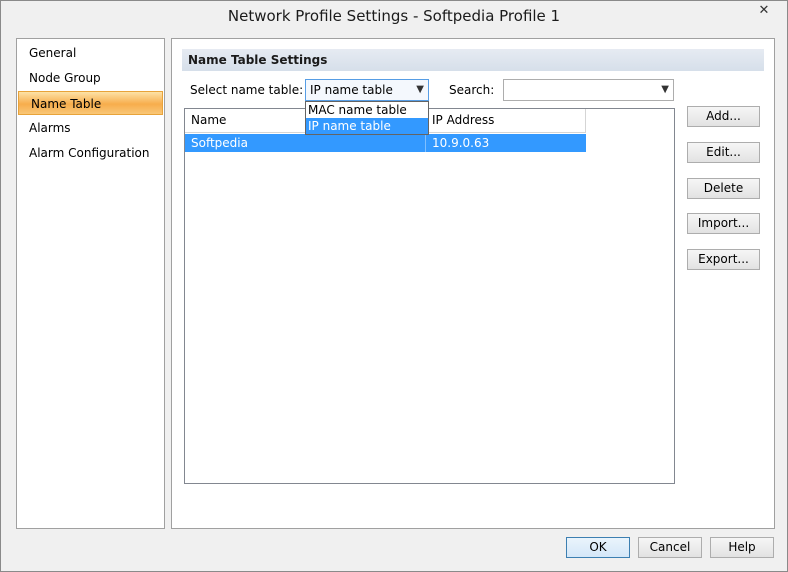  What do you see at coordinates (247, 90) in the screenshot?
I see `select-name-table-label: Select name table:` at bounding box center [247, 90].